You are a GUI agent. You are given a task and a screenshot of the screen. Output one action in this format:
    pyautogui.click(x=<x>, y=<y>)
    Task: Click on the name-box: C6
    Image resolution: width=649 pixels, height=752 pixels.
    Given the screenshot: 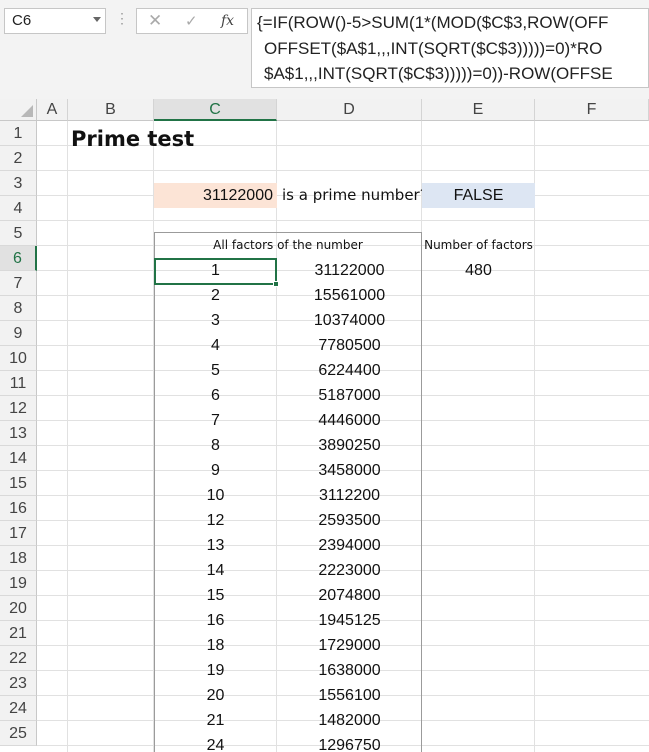 What is the action you would take?
    pyautogui.click(x=55, y=21)
    